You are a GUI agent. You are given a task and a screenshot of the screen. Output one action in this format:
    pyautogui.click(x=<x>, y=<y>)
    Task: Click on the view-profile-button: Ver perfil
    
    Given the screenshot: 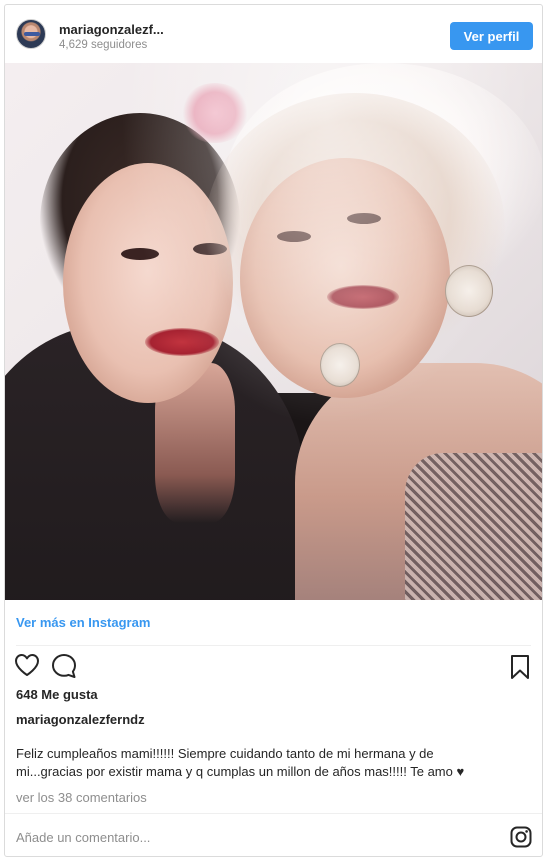 What is the action you would take?
    pyautogui.click(x=491, y=36)
    